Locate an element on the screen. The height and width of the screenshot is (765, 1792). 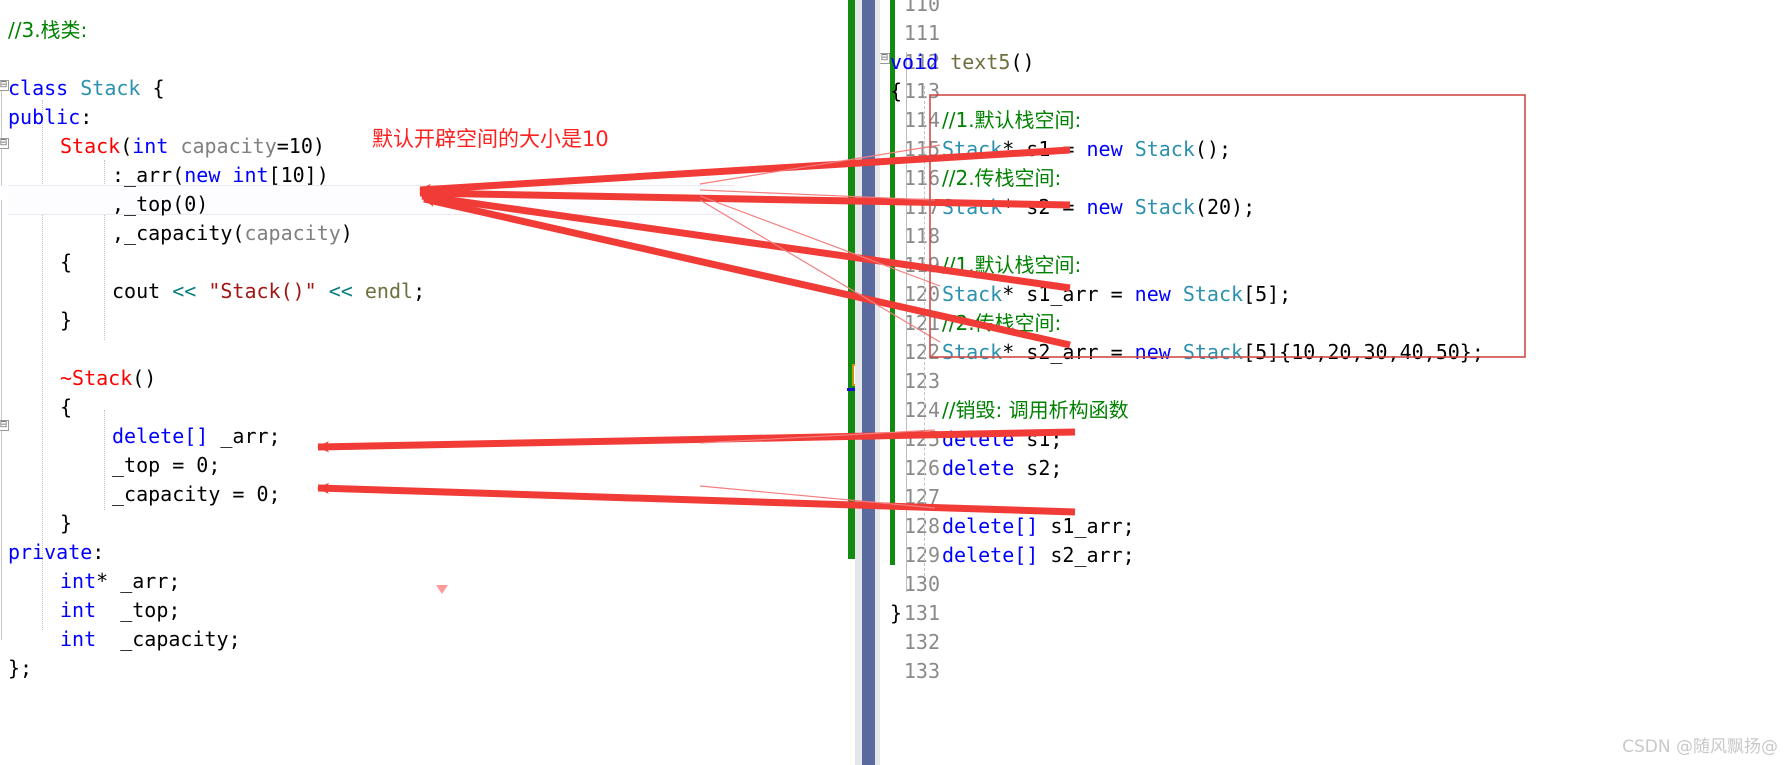
outlining-rail-right is located at coordinates (906, 322).